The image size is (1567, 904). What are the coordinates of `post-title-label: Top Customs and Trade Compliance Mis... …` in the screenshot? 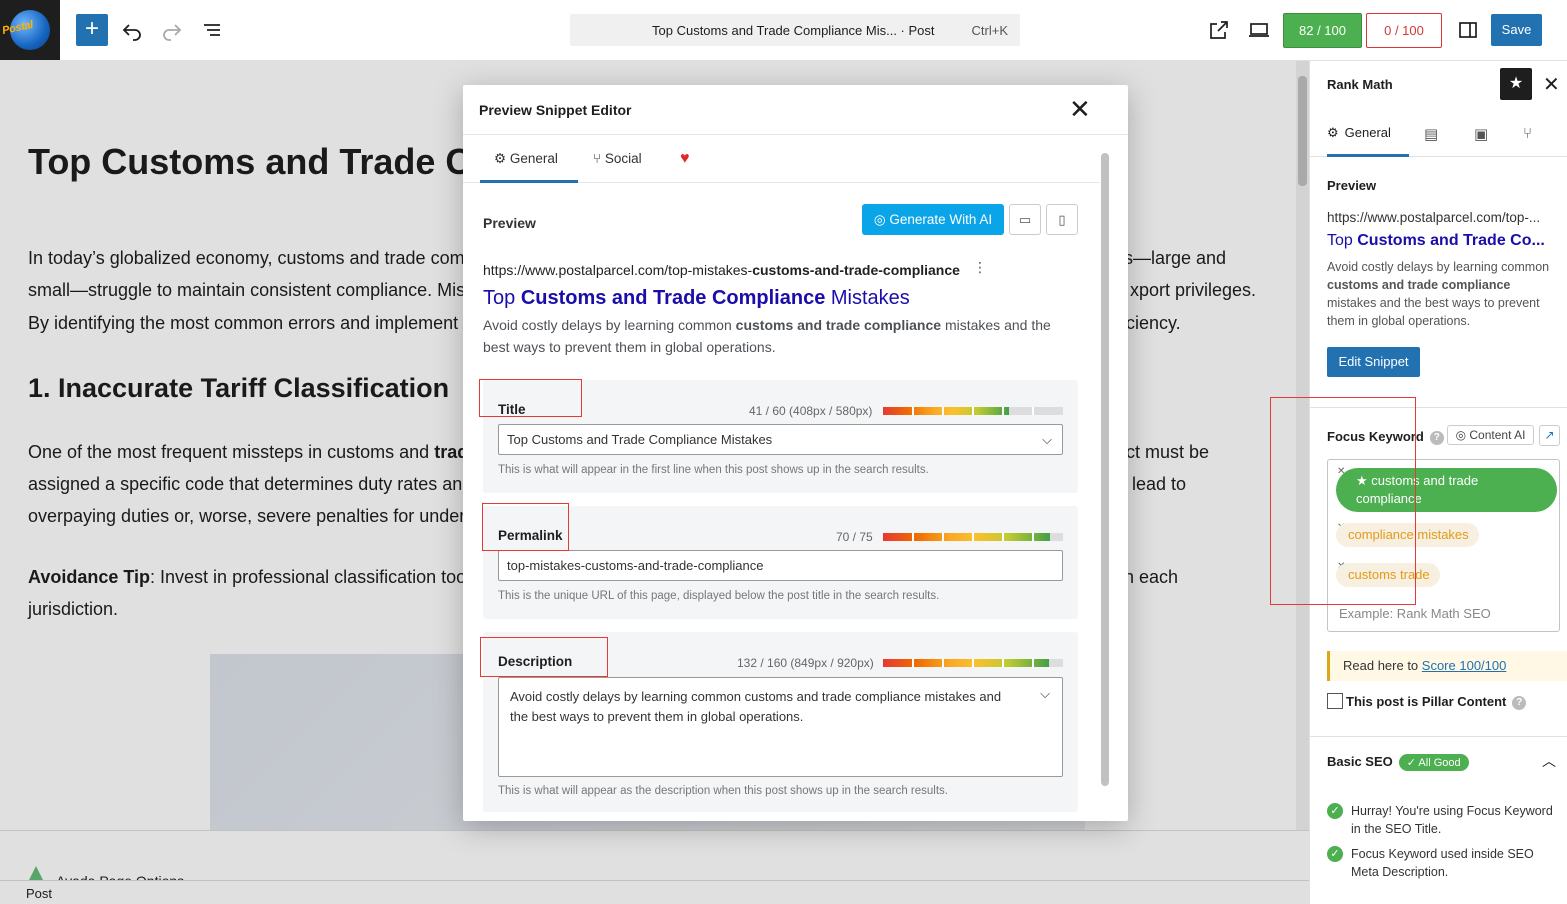 It's located at (793, 30).